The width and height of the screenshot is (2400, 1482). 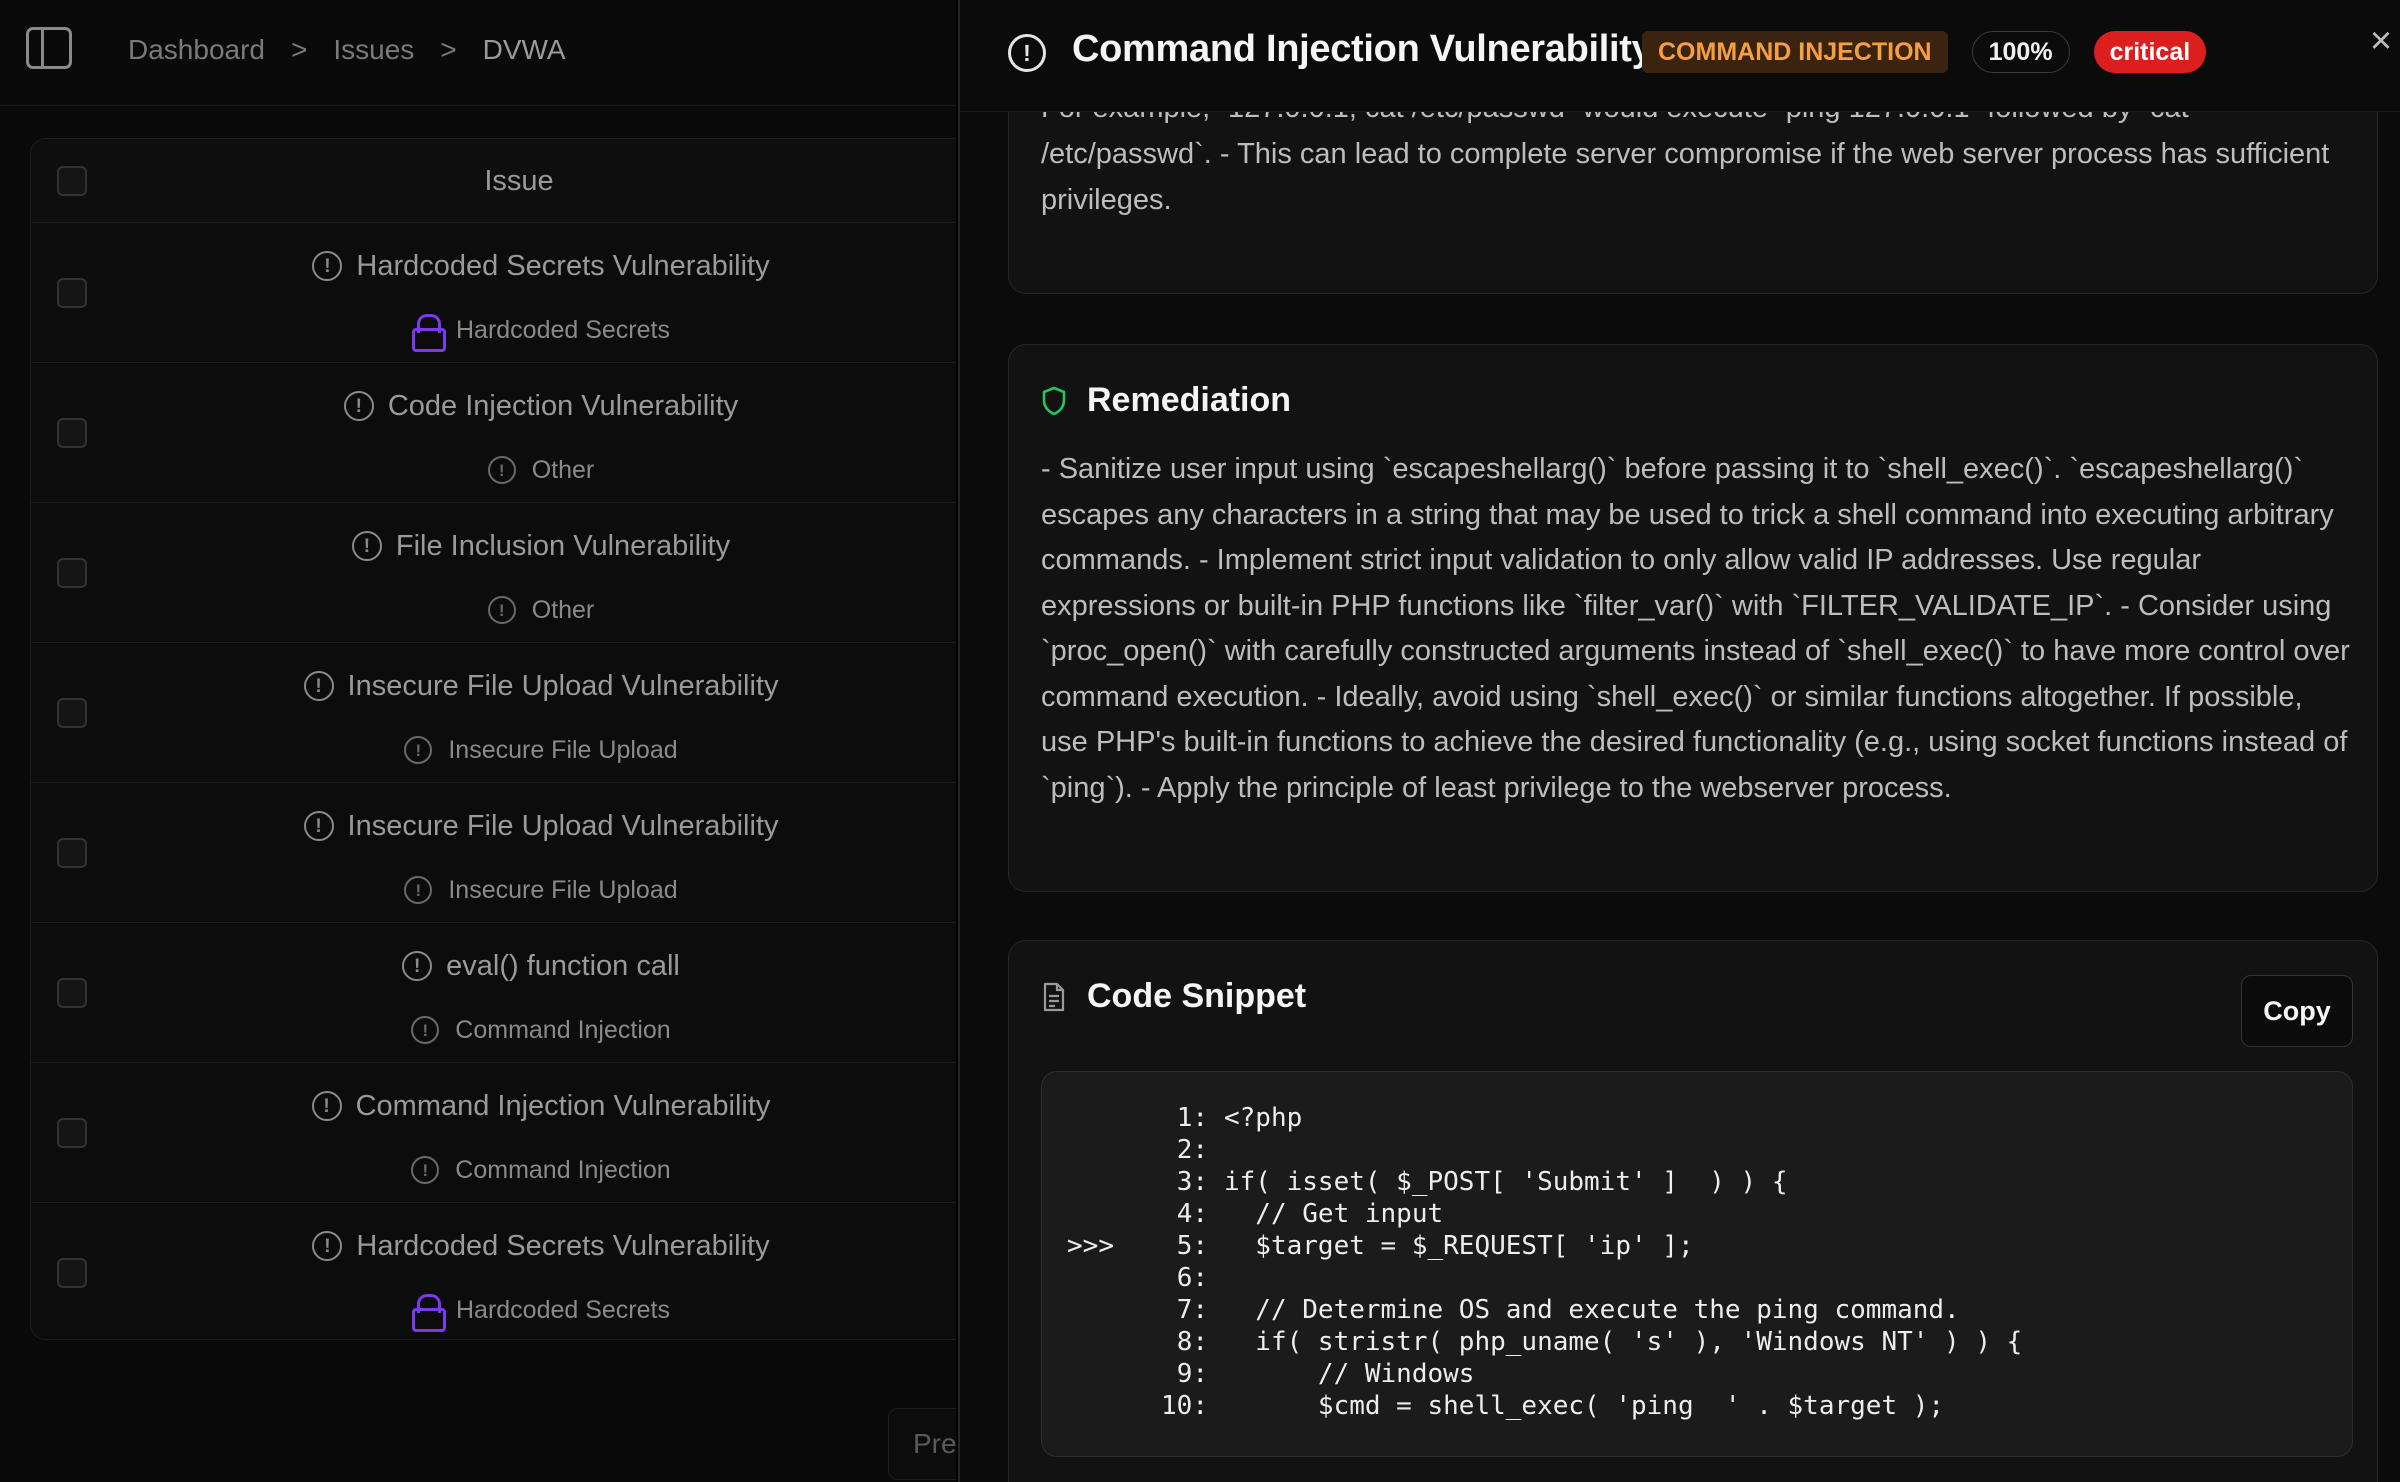 I want to click on issue-title: ! Command Injection Vulnerability, so click(x=493, y=1106).